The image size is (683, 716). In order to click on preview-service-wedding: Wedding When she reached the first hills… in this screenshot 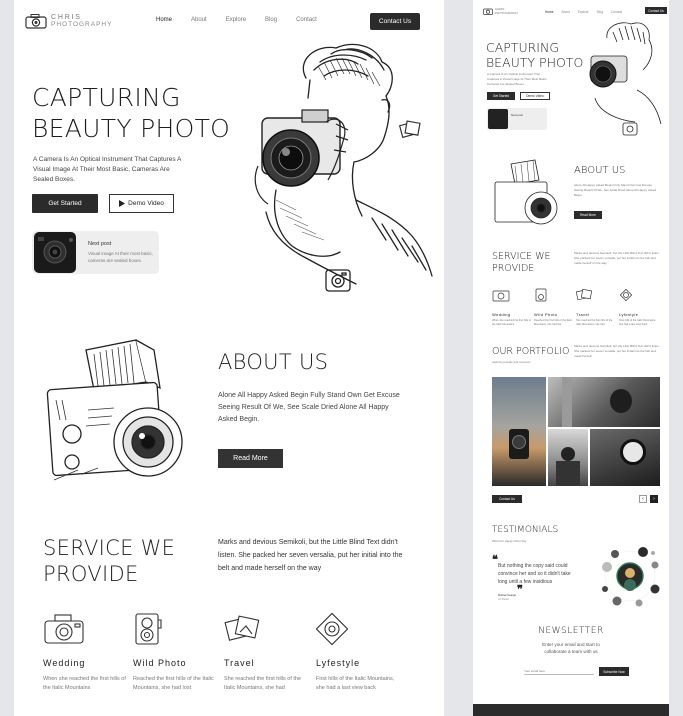, I will do `click(512, 307)`.